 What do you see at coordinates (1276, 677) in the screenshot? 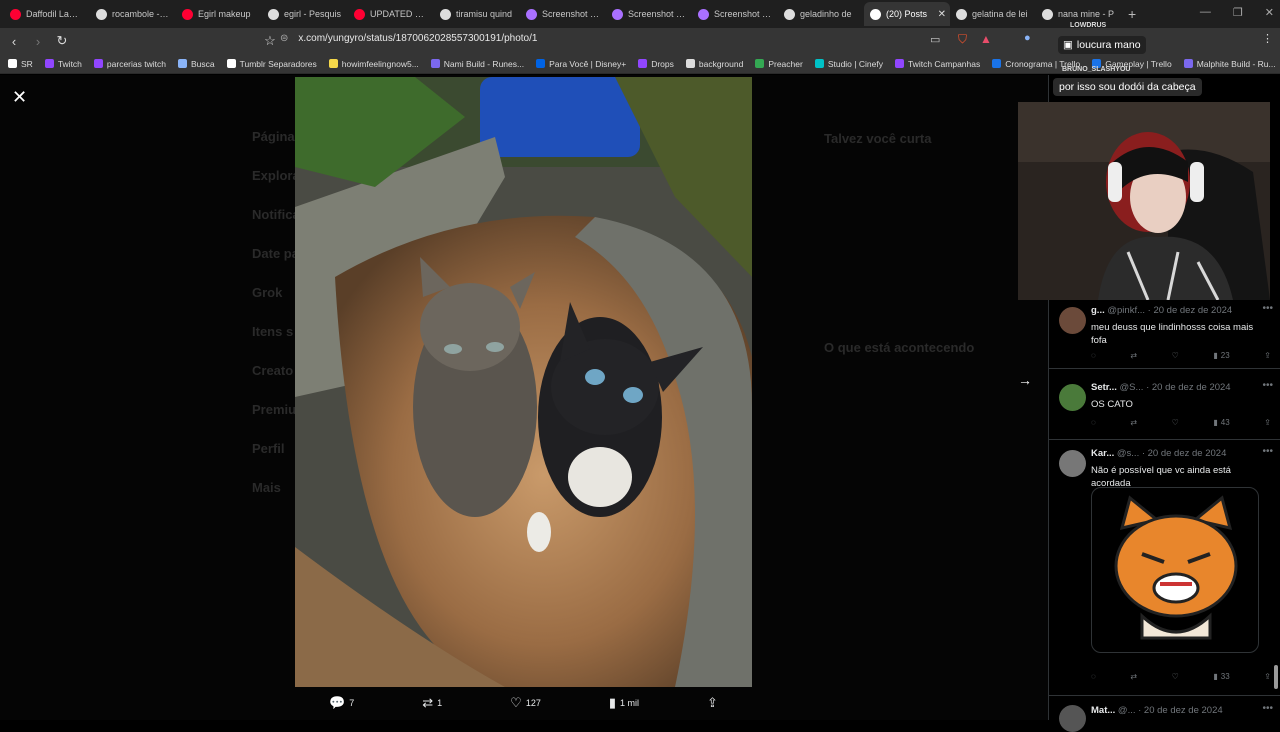
I see `scrollbar` at bounding box center [1276, 677].